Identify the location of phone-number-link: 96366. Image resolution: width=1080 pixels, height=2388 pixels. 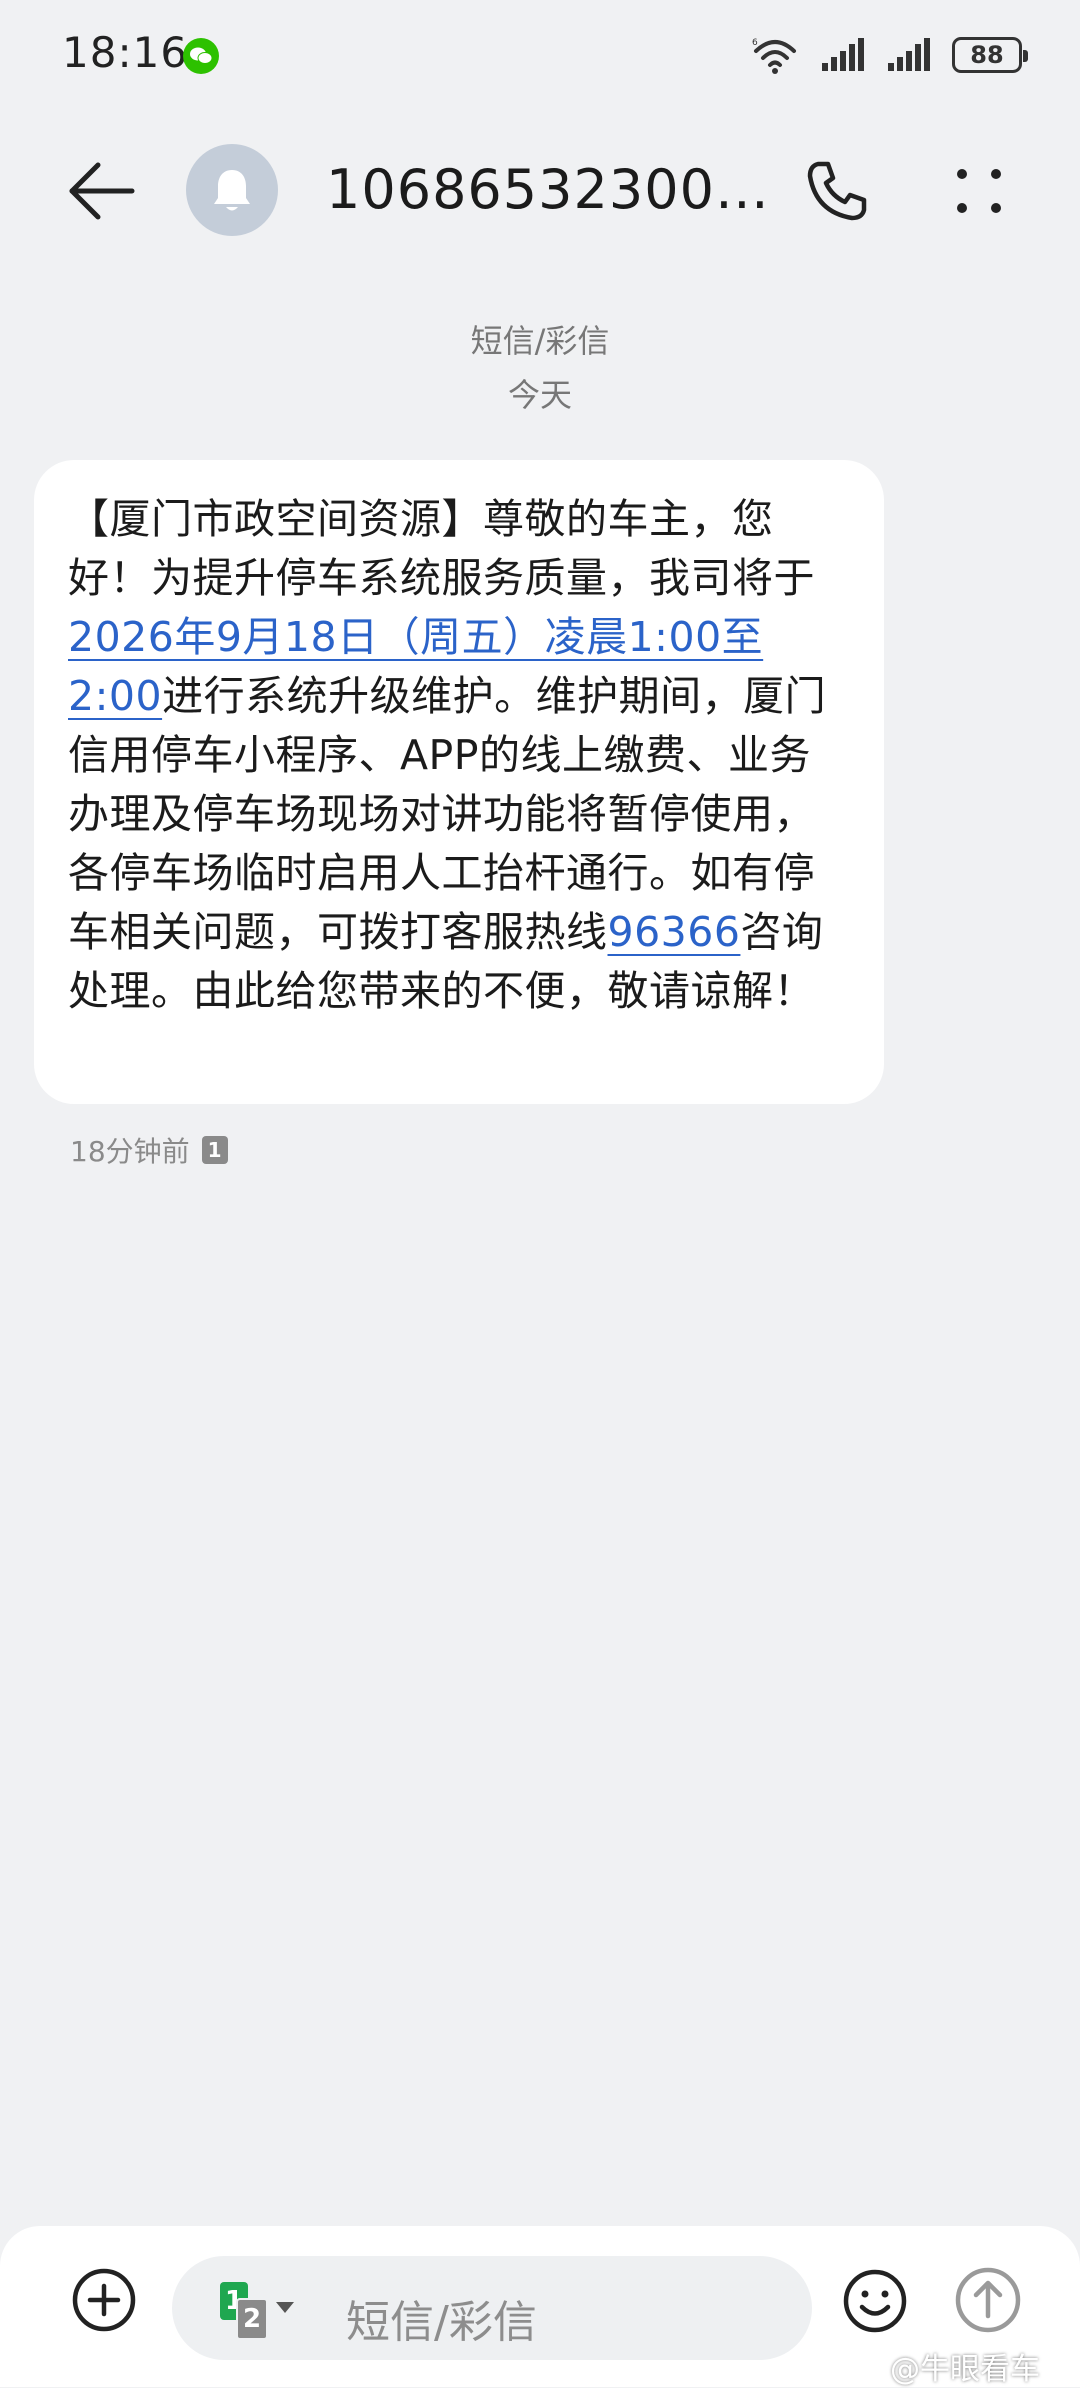
(674, 932).